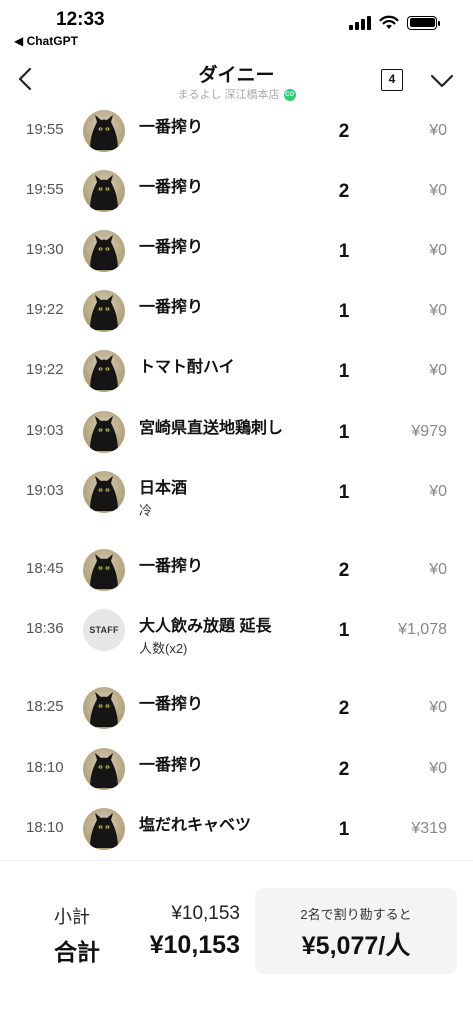  I want to click on order-item-name: 大人飲み放題 延長, so click(205, 626).